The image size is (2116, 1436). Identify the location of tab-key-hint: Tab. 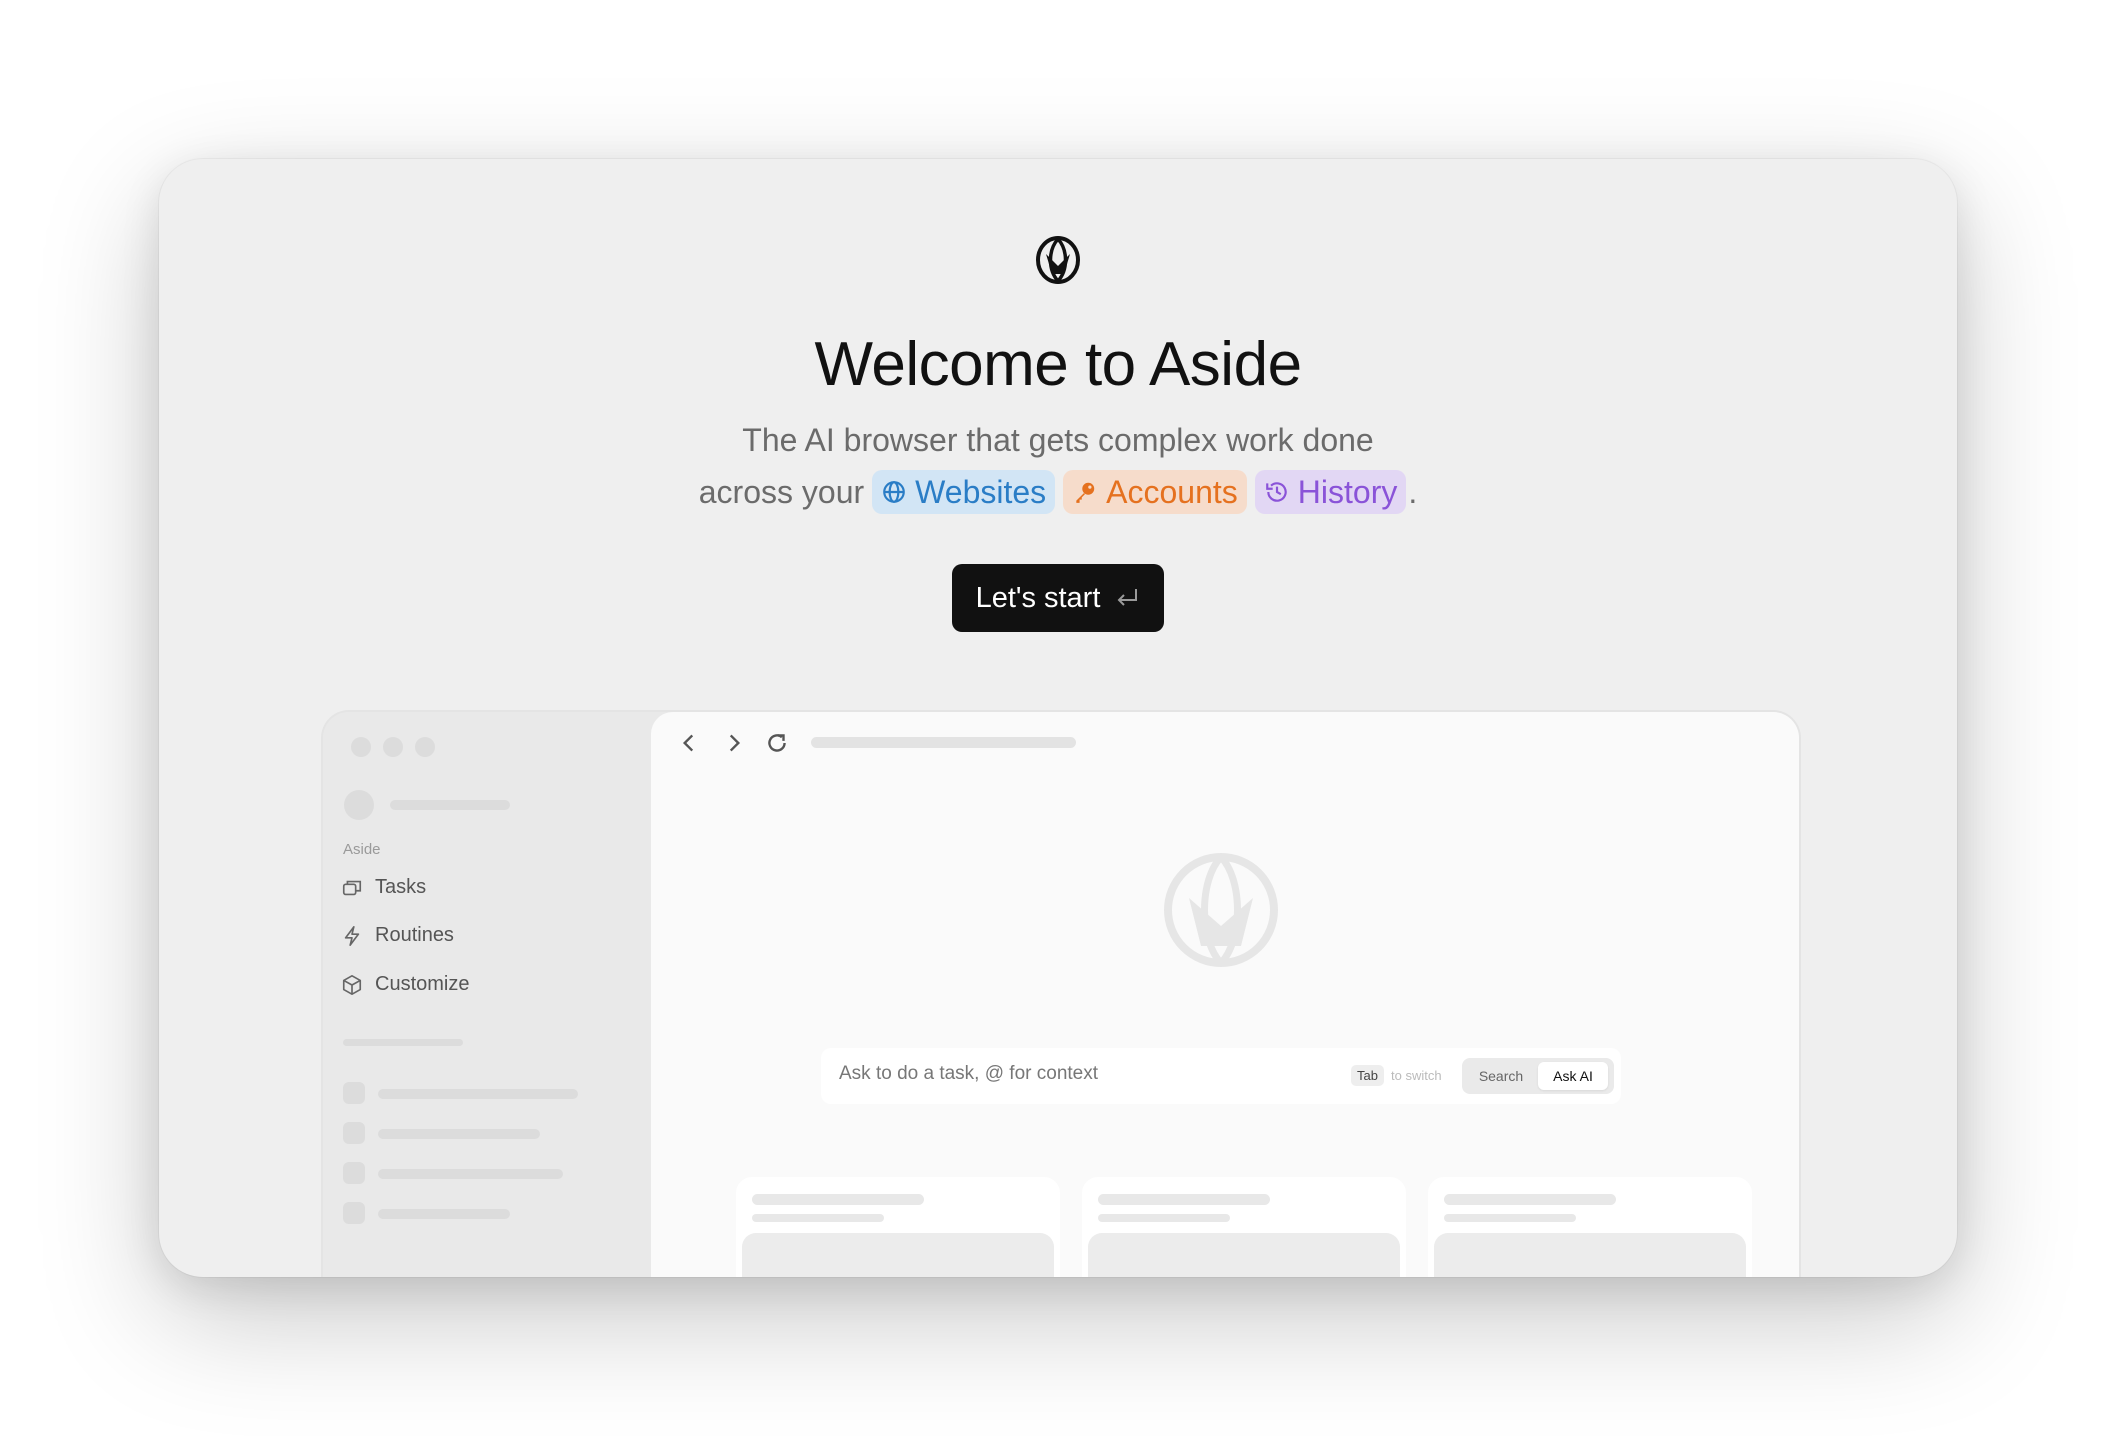
(1367, 1075).